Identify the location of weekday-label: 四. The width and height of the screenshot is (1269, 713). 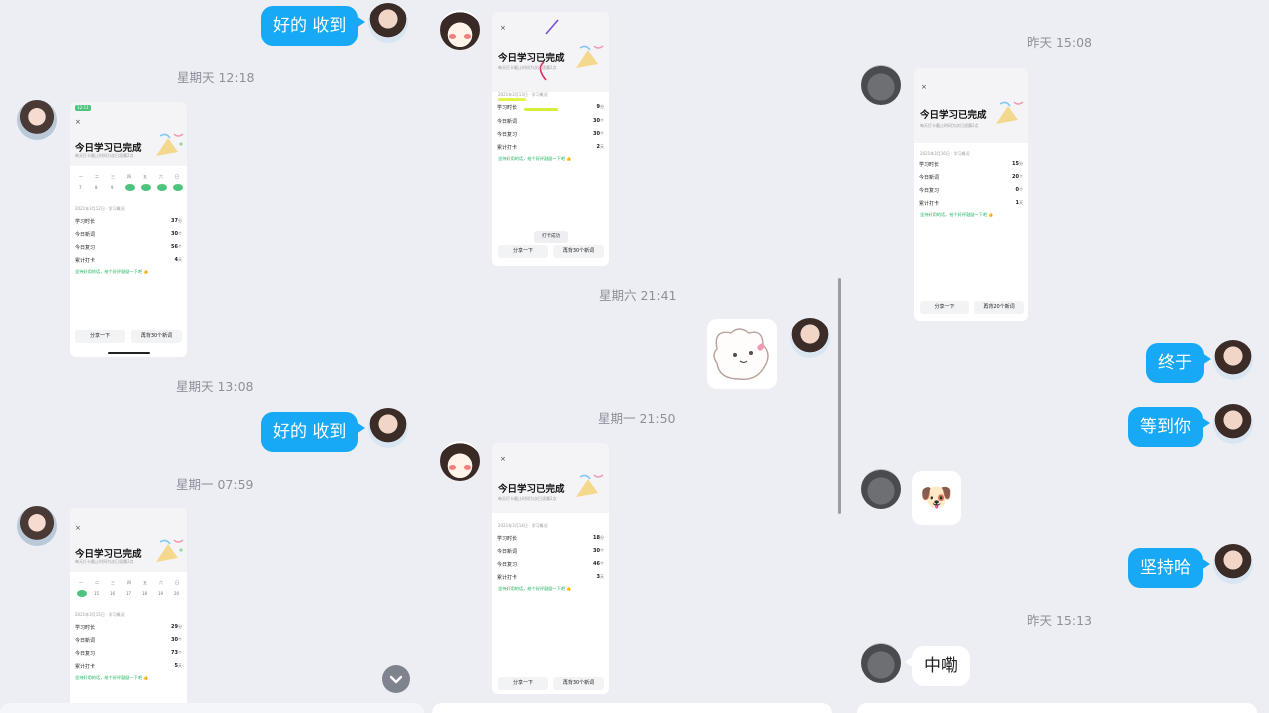
(129, 176).